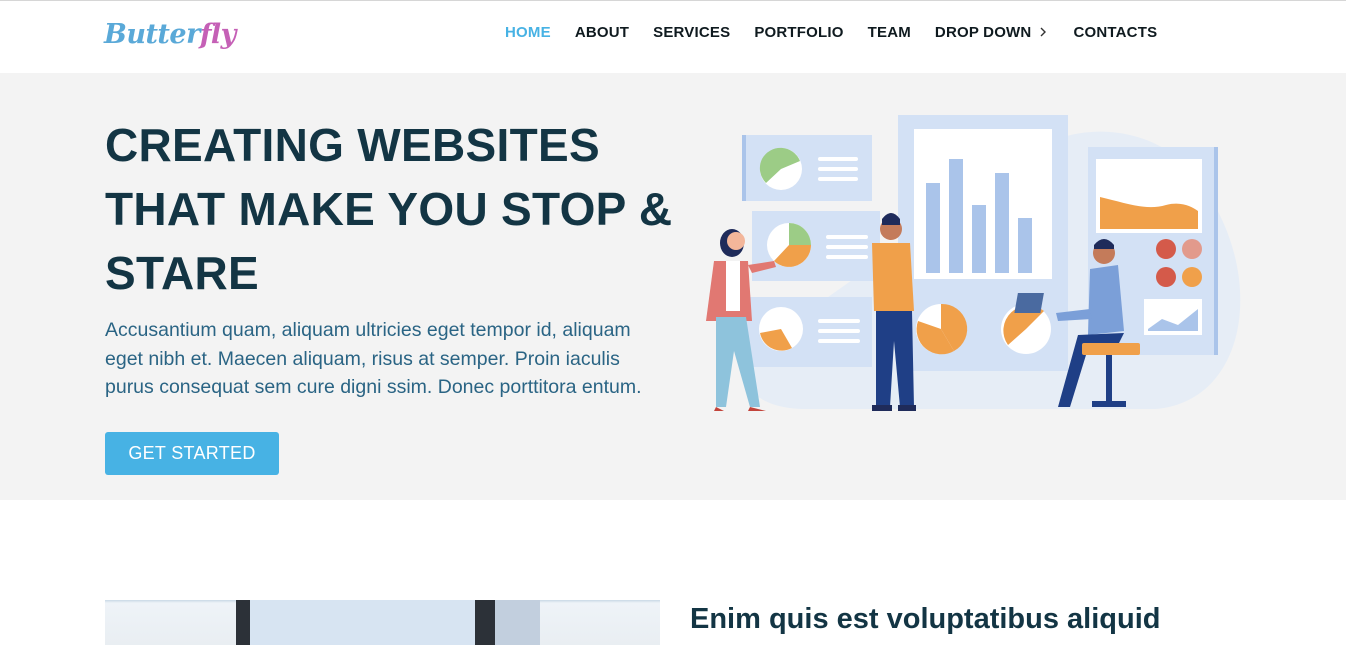 The width and height of the screenshot is (1346, 645). I want to click on nav-contacts-label: CONTACTS, so click(1115, 32).